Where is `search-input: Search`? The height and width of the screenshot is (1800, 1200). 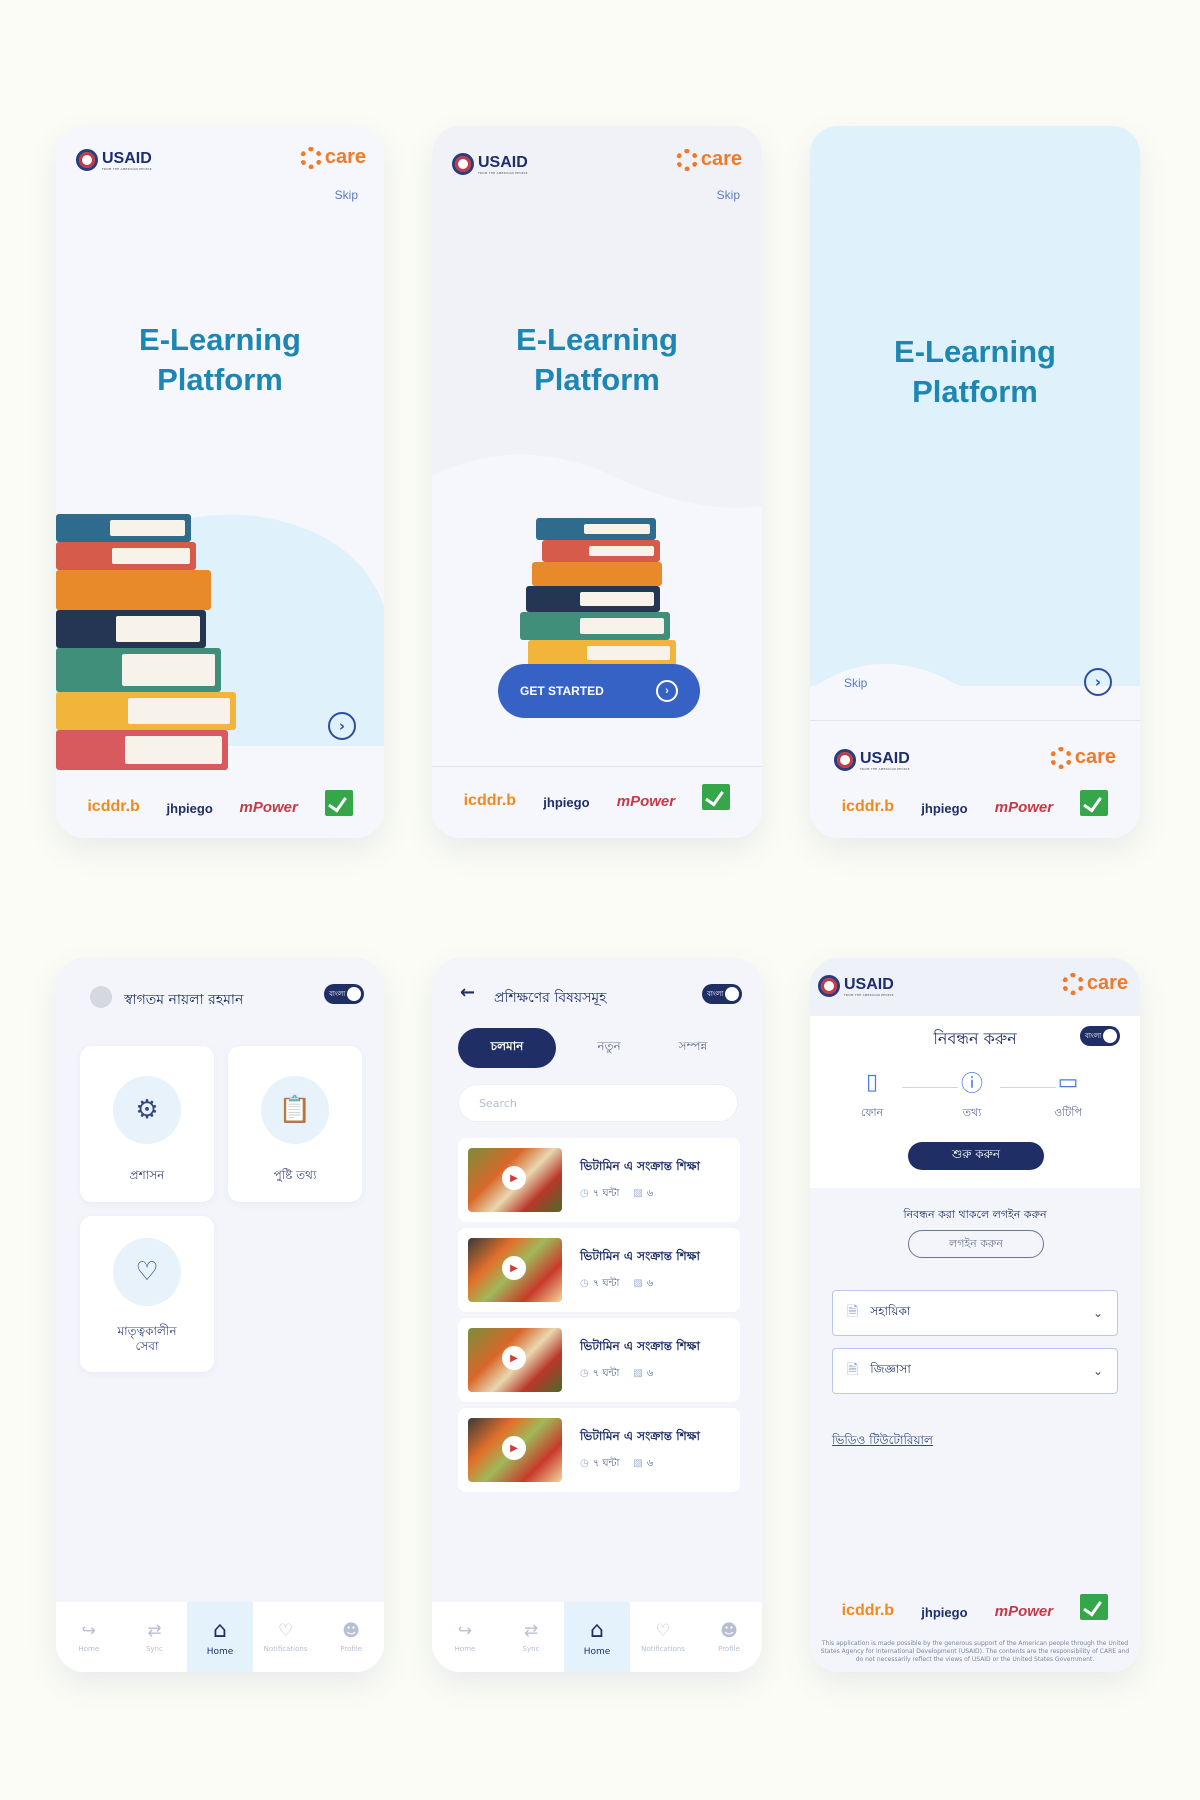
search-input: Search is located at coordinates (598, 1103).